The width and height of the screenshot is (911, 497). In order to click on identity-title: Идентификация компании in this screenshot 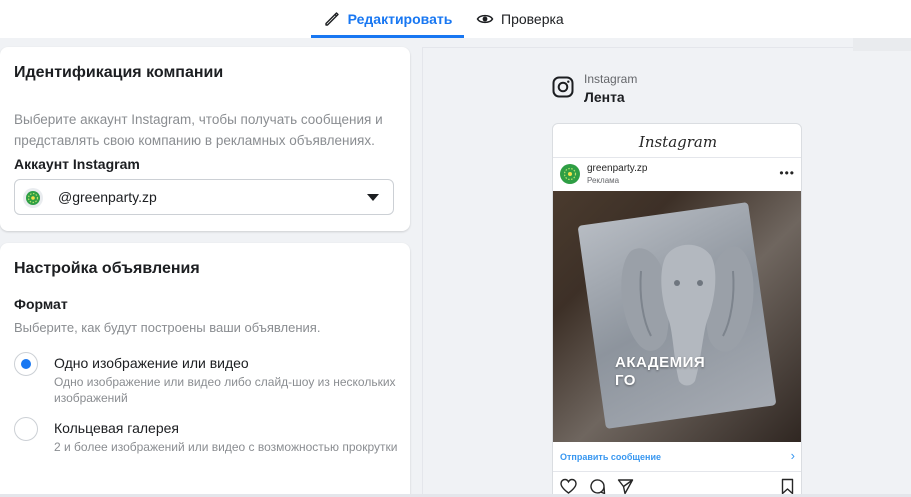, I will do `click(119, 72)`.